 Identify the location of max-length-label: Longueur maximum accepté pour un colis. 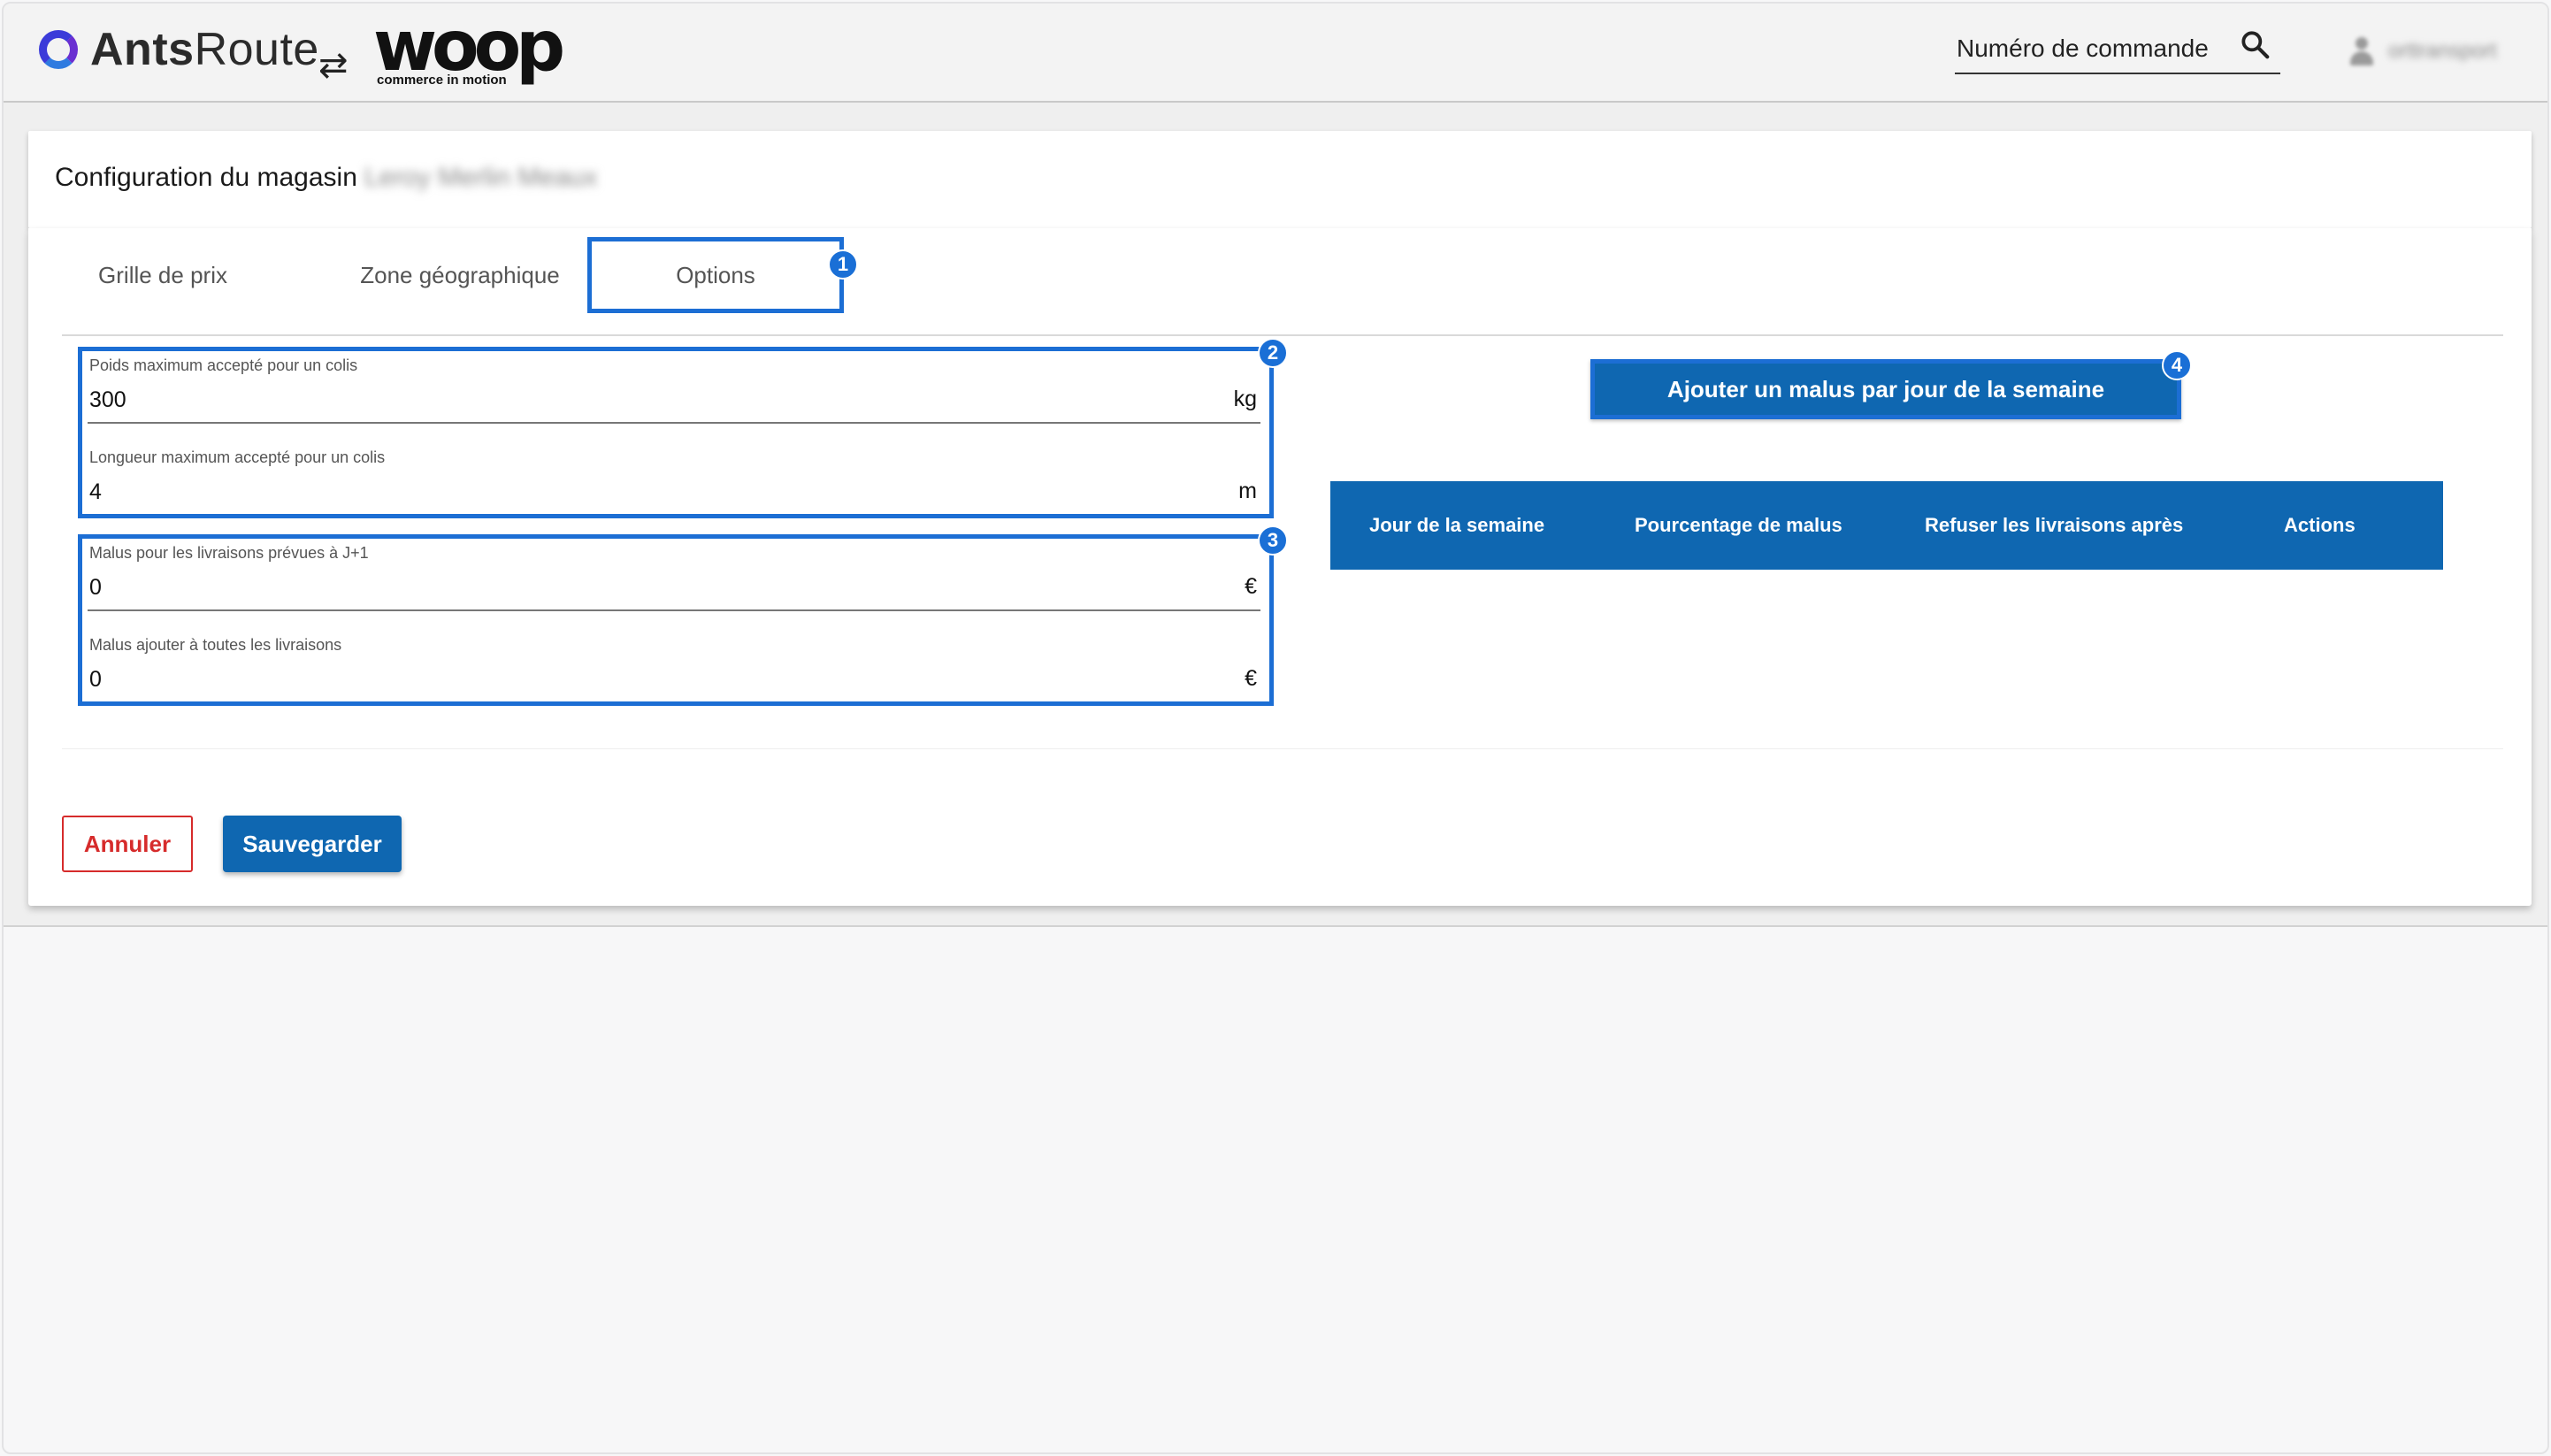
(237, 457).